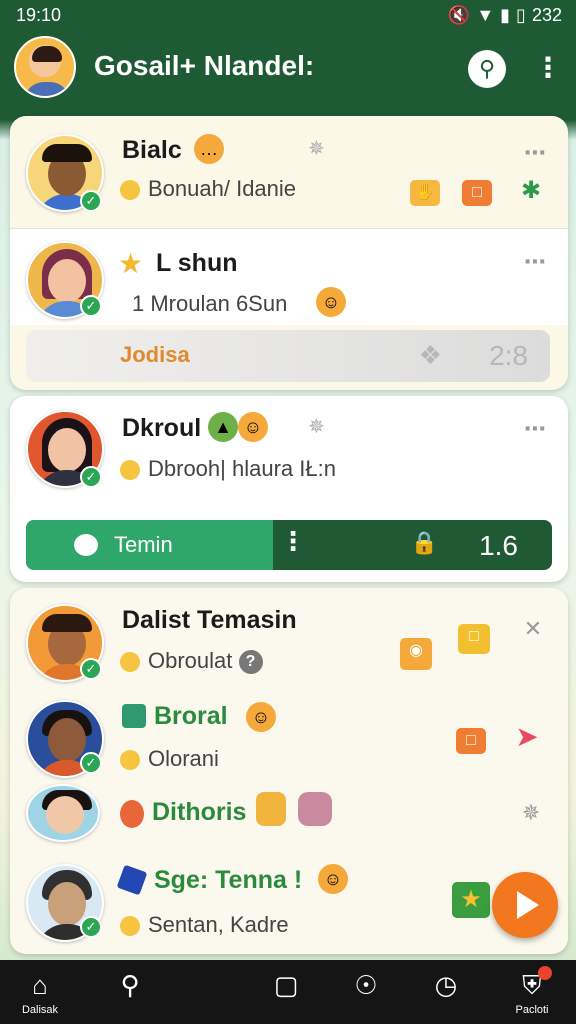 Image resolution: width=576 pixels, height=1024 pixels. I want to click on chat-name: Dalist Temasin, so click(209, 620).